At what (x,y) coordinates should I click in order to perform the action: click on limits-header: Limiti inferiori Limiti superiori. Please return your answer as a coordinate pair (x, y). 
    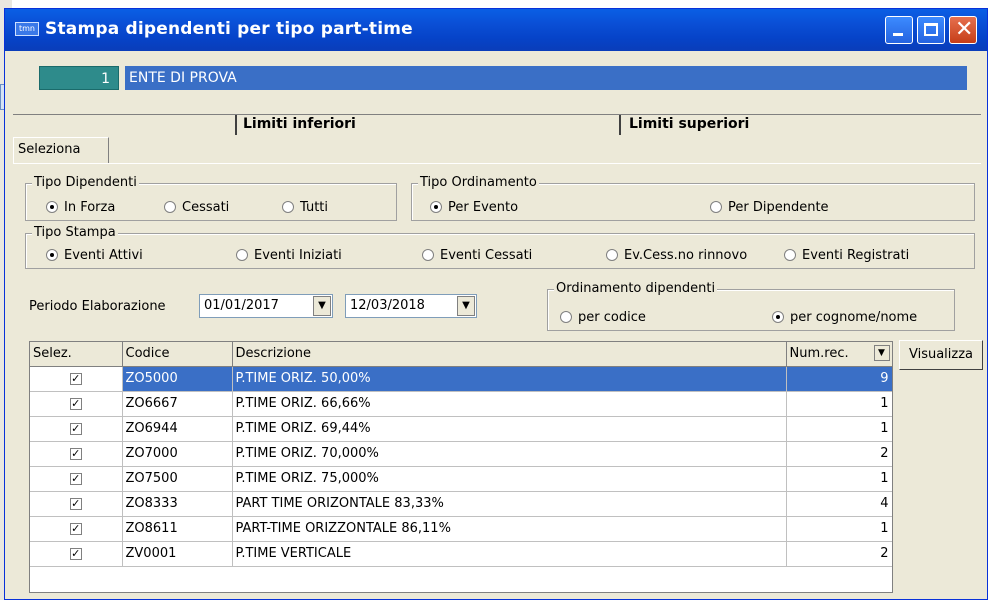
    Looking at the image, I should click on (497, 124).